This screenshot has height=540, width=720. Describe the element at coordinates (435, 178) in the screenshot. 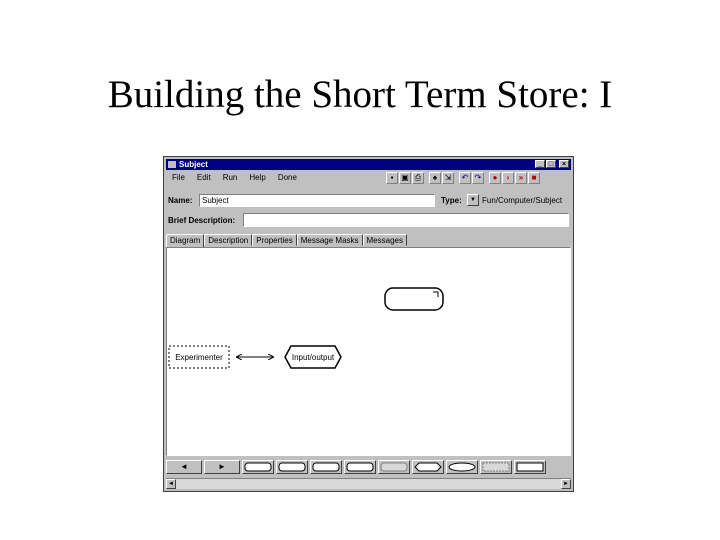

I see `find-icon: ♠` at that location.